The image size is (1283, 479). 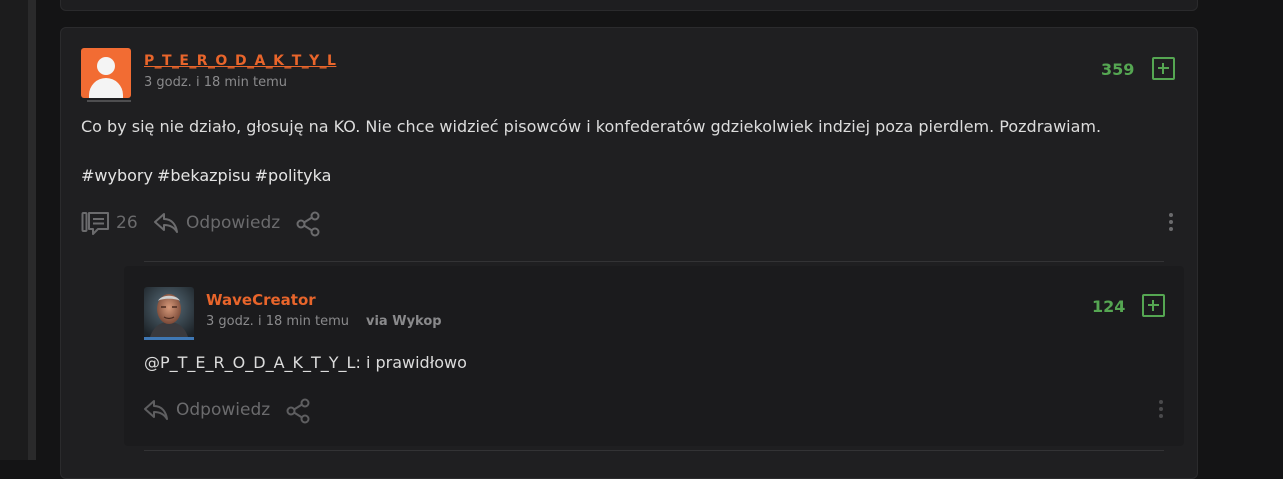 What do you see at coordinates (233, 223) in the screenshot?
I see `reply-button: Odpowiedz` at bounding box center [233, 223].